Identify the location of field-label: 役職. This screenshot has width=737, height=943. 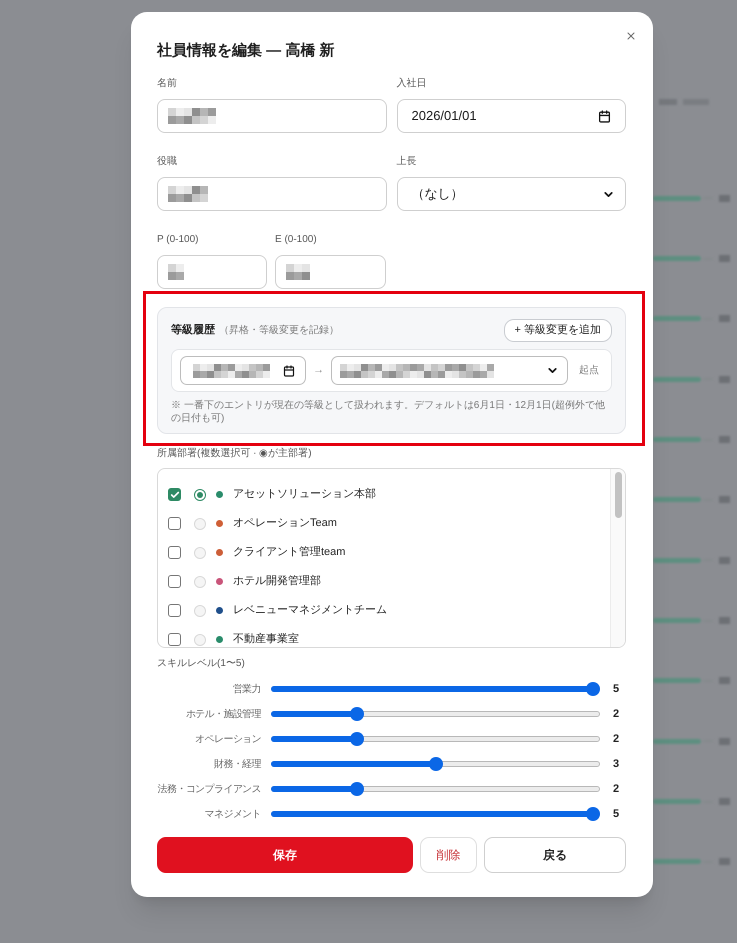
(167, 162).